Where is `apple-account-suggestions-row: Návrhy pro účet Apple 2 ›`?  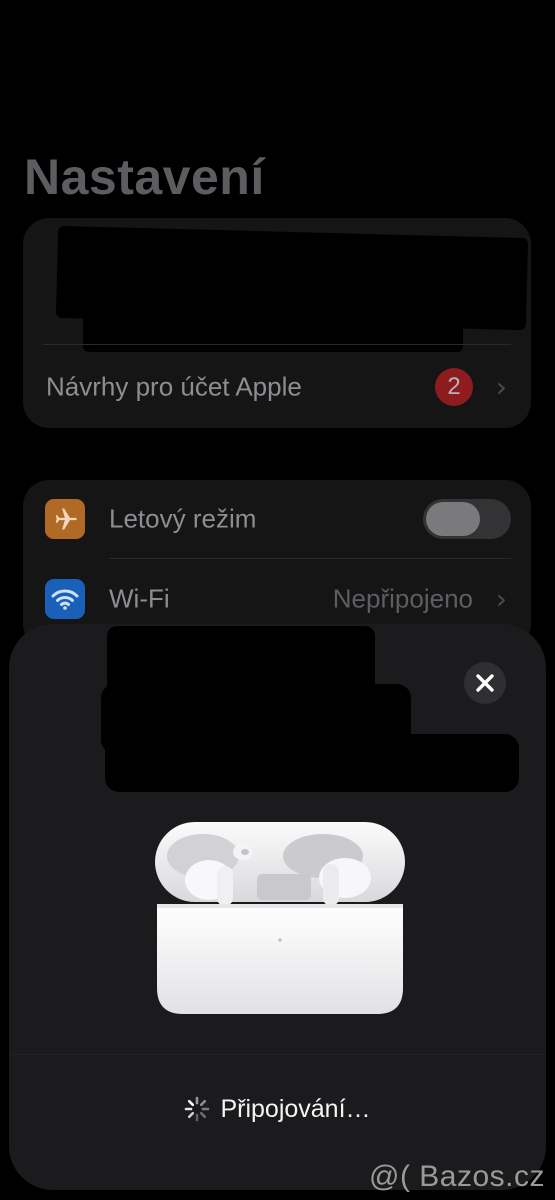
apple-account-suggestions-row: Návrhy pro účet Apple 2 › is located at coordinates (277, 387).